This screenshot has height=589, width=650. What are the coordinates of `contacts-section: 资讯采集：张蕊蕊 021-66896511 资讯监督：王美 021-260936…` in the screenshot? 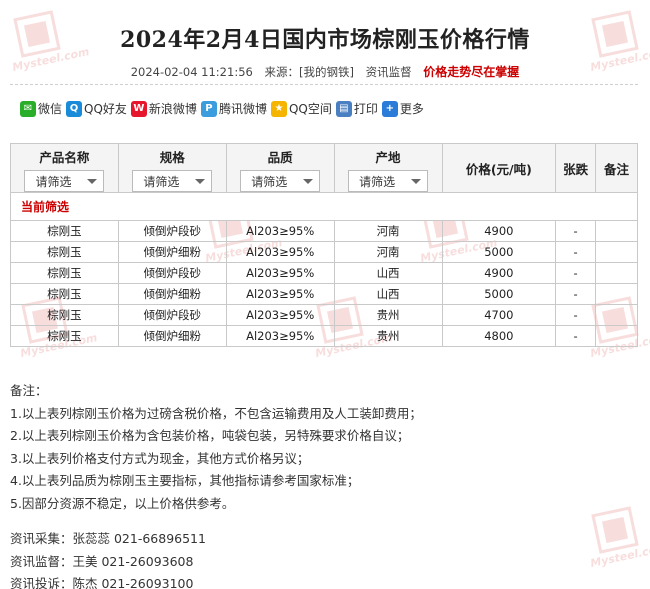 It's located at (108, 558).